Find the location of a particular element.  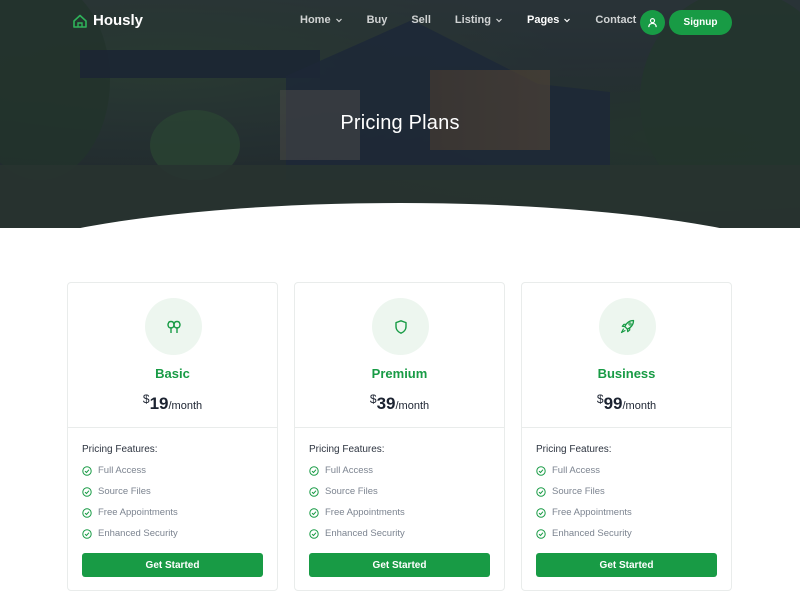

nav-item-label: Listing is located at coordinates (472, 20).